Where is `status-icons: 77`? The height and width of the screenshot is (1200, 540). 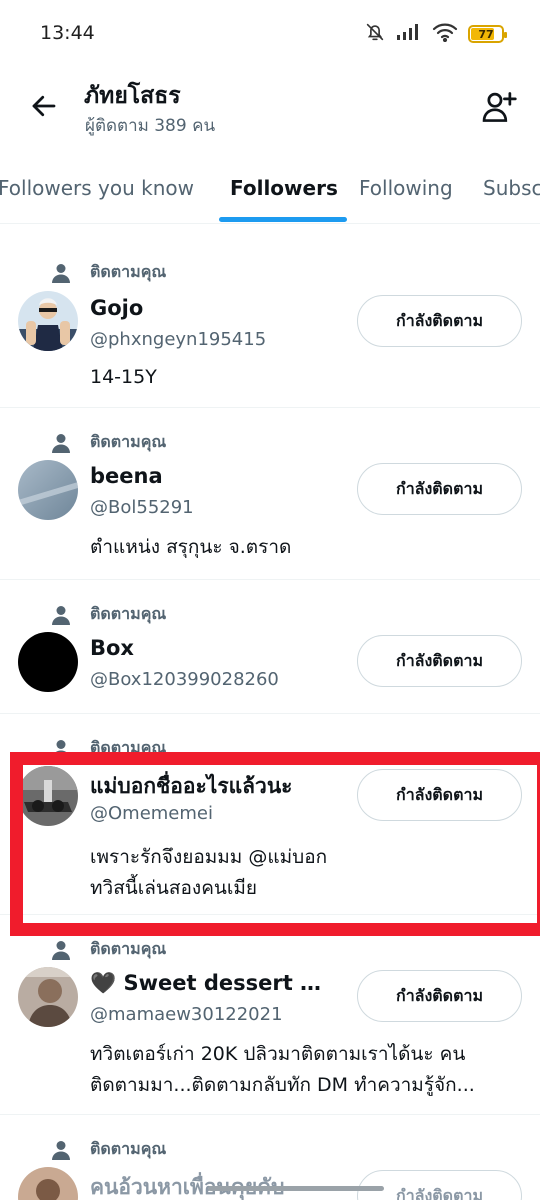
status-icons: 77 is located at coordinates (435, 34).